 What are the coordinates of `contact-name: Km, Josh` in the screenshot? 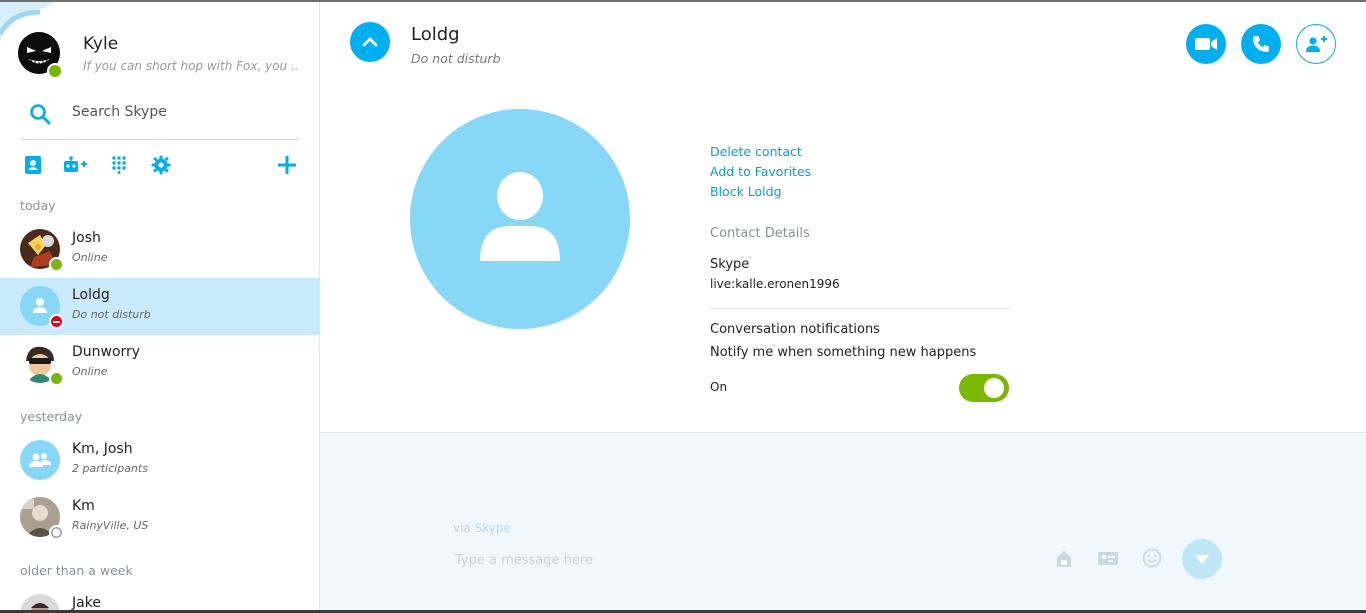 It's located at (102, 449).